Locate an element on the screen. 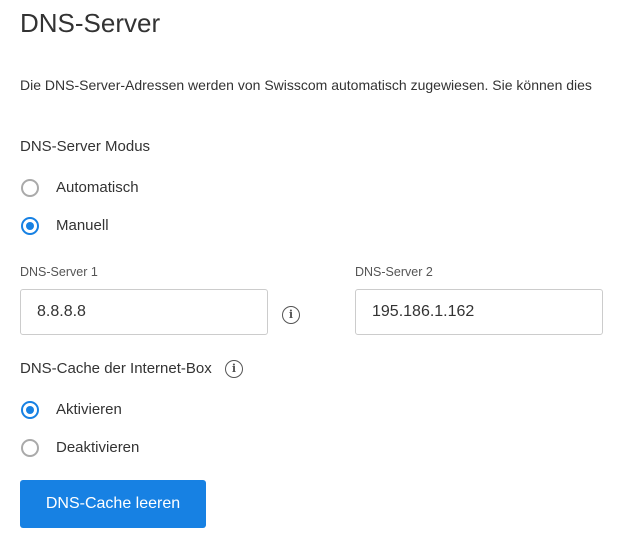 The image size is (639, 545). clear-dns-cache-button: DNS-Cache leeren is located at coordinates (113, 504).